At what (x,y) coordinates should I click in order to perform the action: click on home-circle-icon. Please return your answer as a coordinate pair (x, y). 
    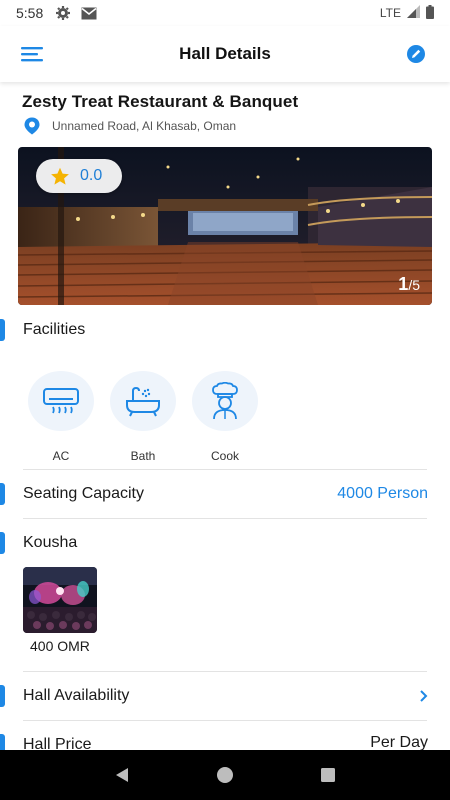
    Looking at the image, I should click on (224, 775).